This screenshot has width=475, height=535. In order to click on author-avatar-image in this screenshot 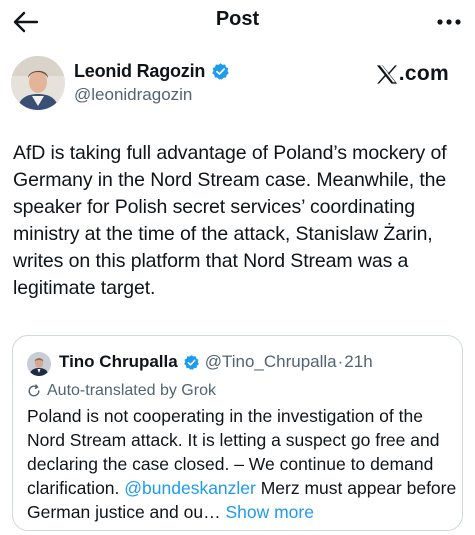, I will do `click(38, 83)`.